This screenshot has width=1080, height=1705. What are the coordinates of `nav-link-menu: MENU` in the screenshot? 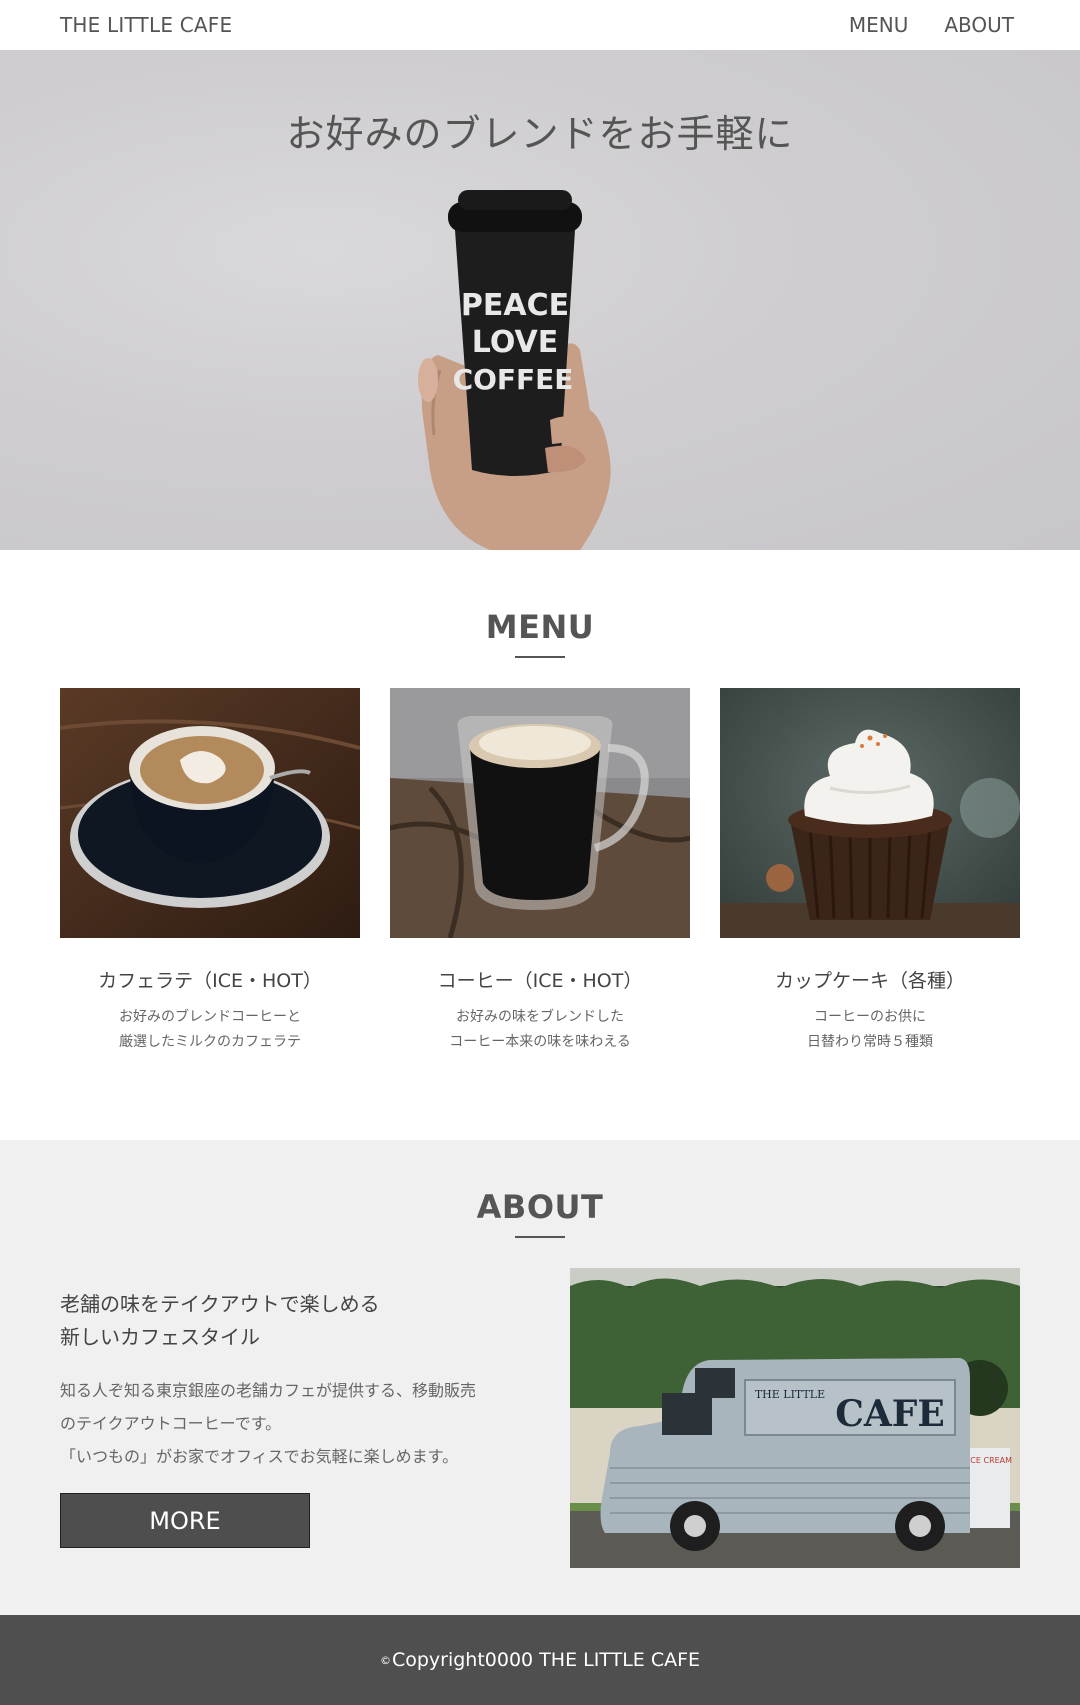 It's located at (879, 25).